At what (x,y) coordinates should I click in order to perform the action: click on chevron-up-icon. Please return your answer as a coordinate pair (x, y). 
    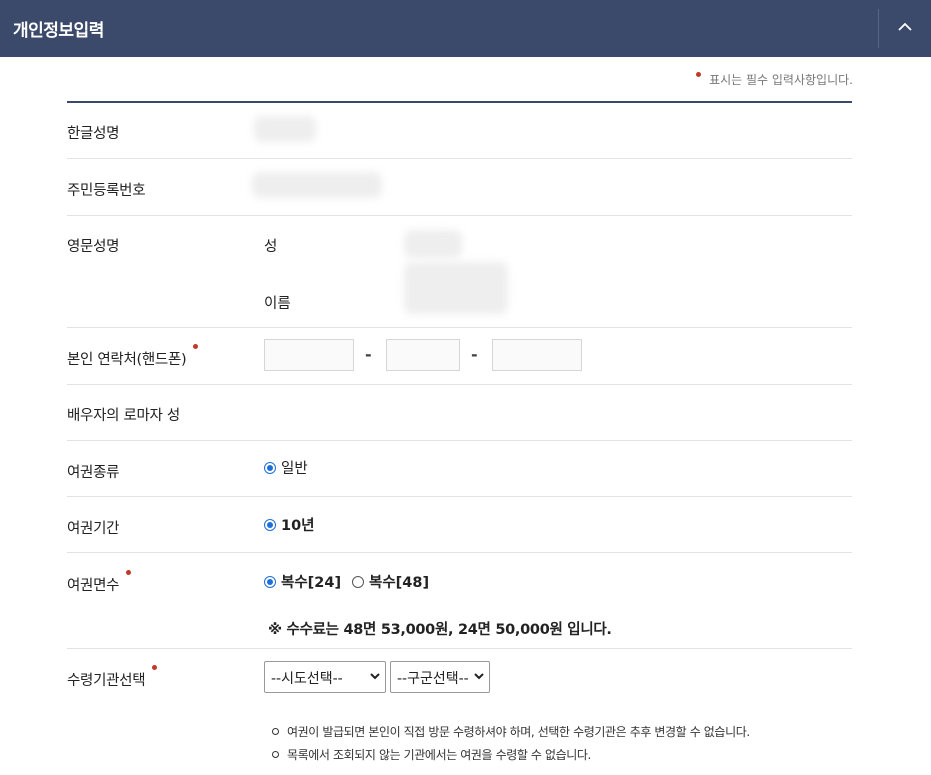
    Looking at the image, I should click on (905, 26).